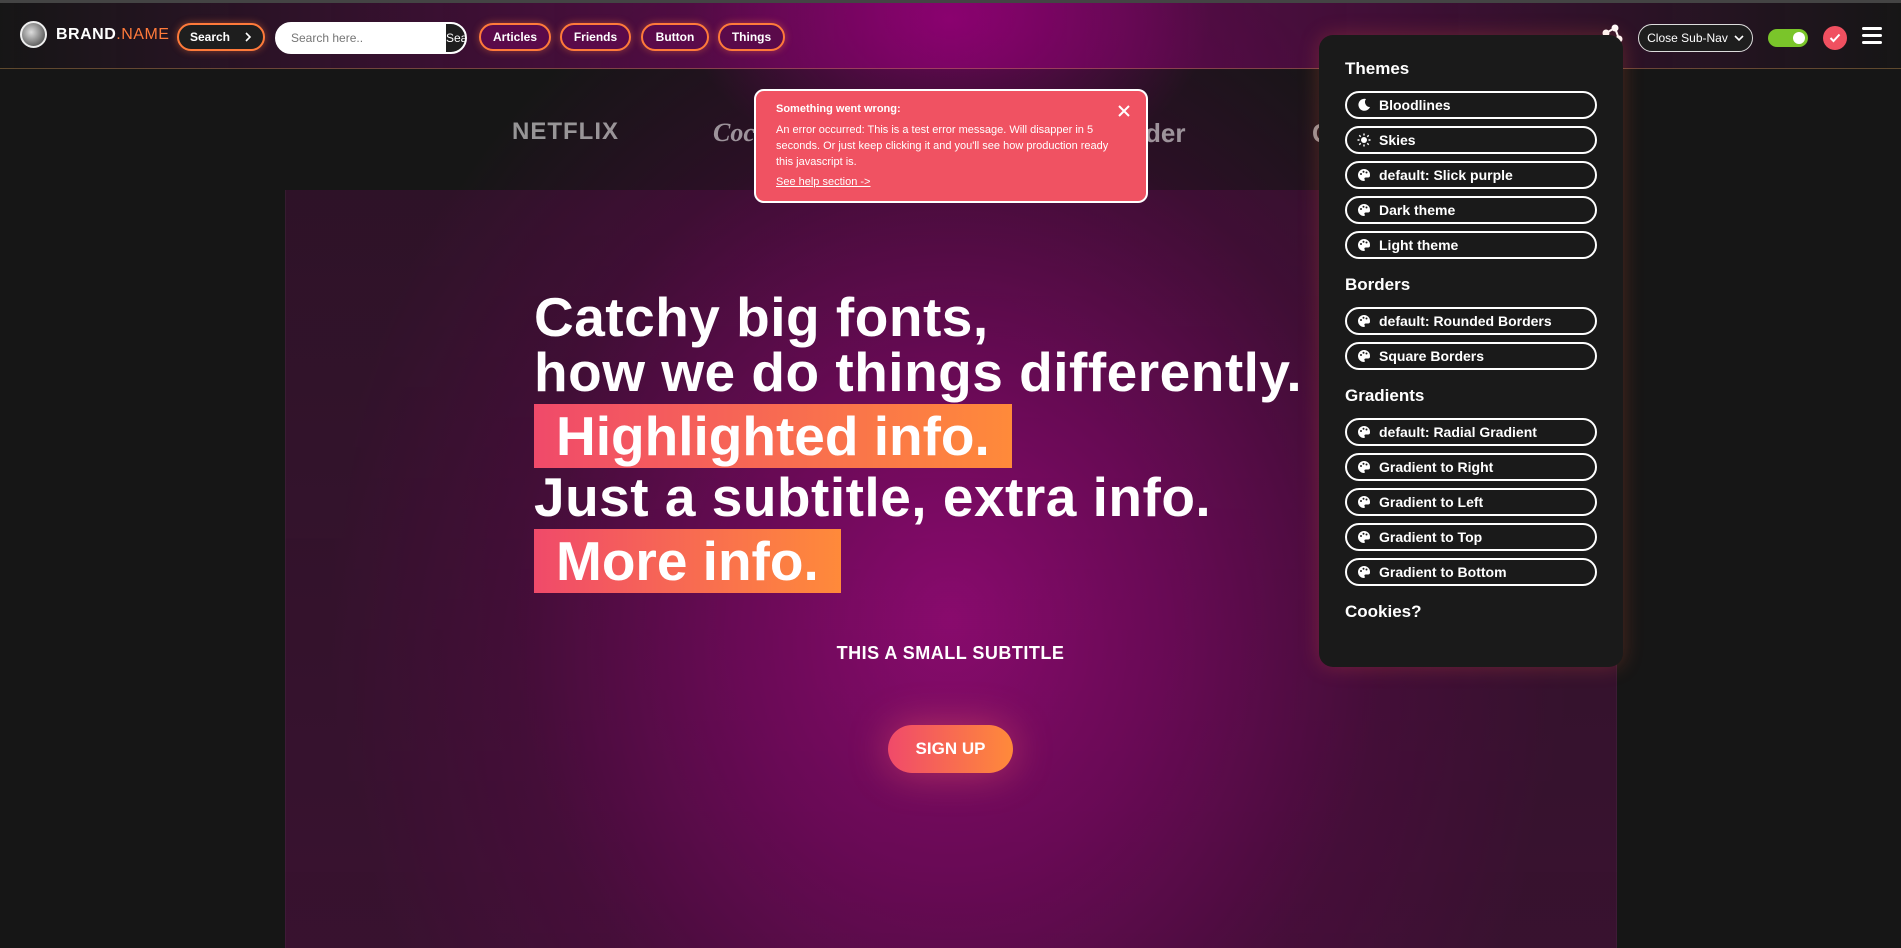 This screenshot has width=1901, height=948. Describe the element at coordinates (1471, 612) in the screenshot. I see `cookies-heading: Cookies?` at that location.